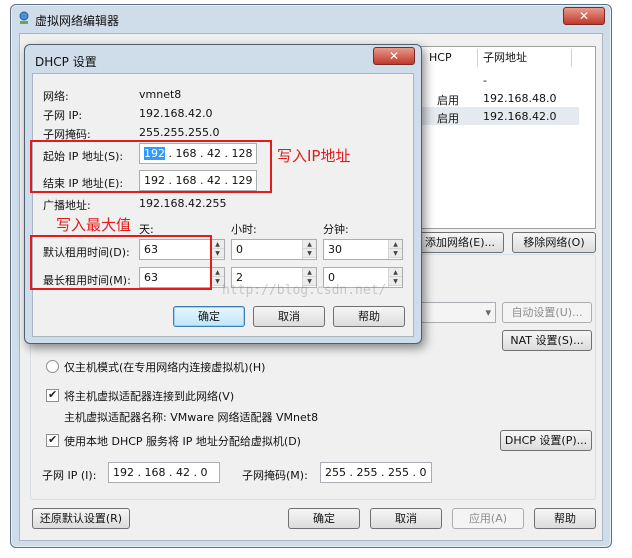  I want to click on annotation-box-lease, so click(121, 262).